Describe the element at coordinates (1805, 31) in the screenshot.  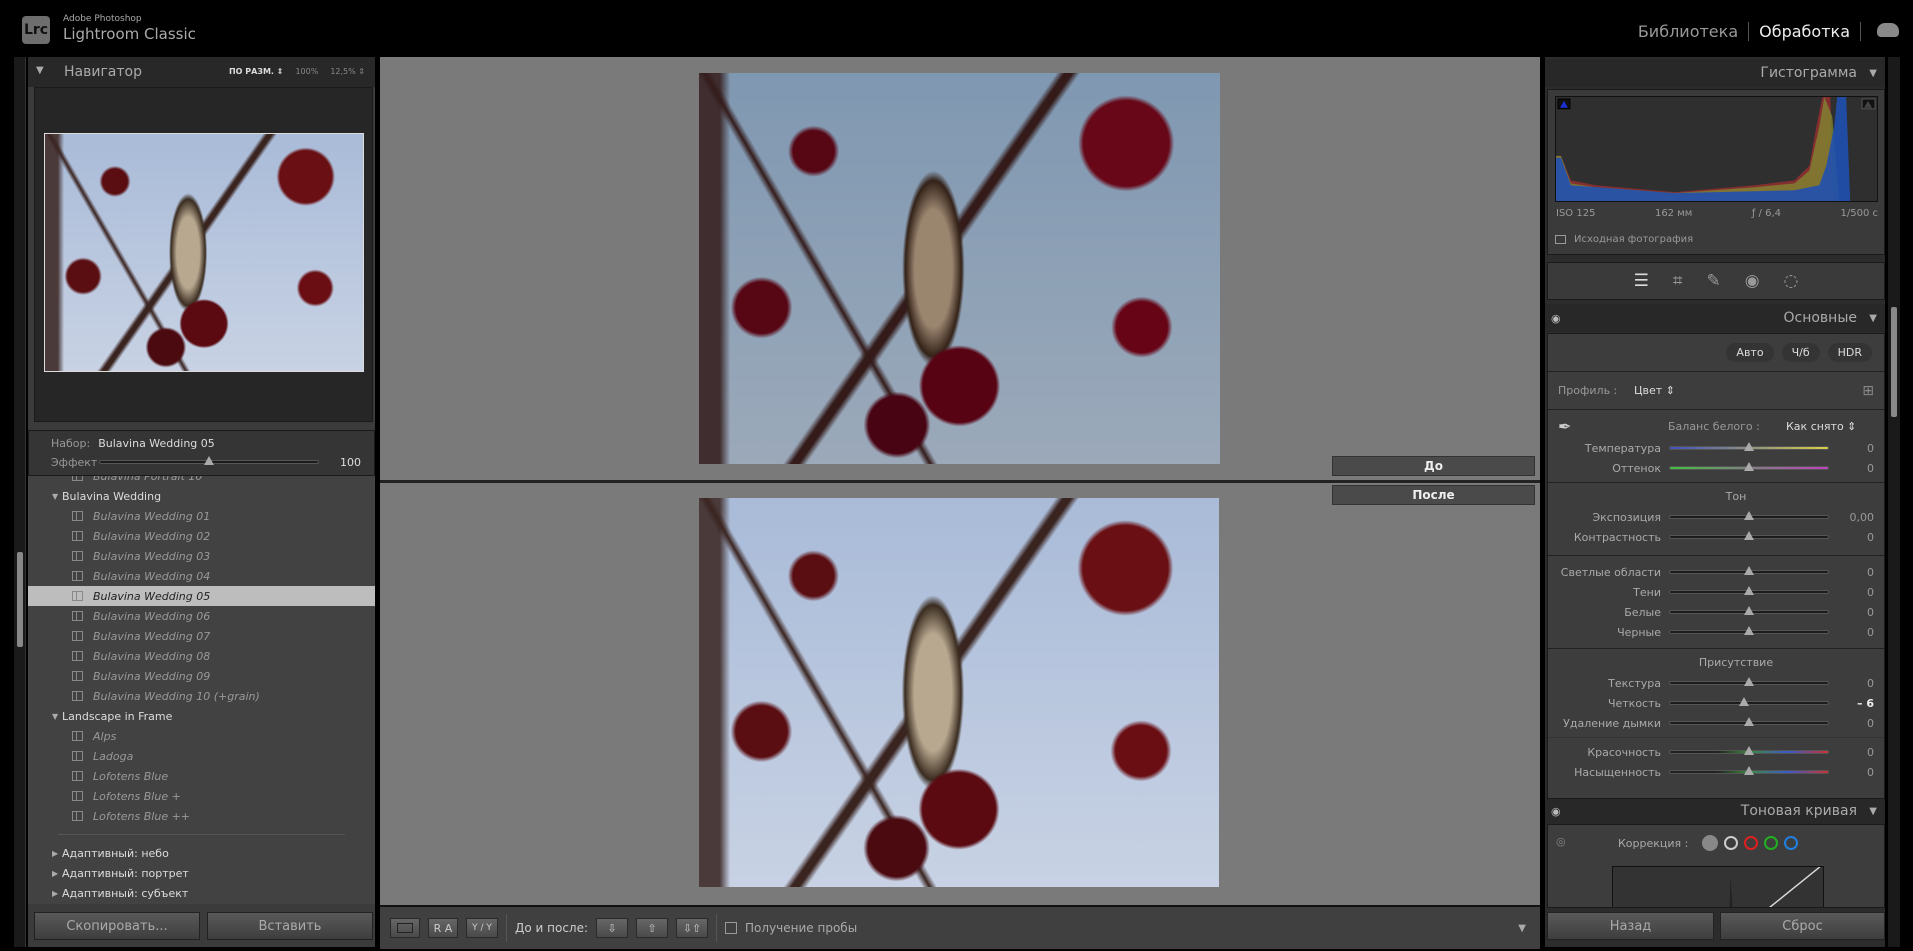
I see `module-develop: Обработка` at that location.